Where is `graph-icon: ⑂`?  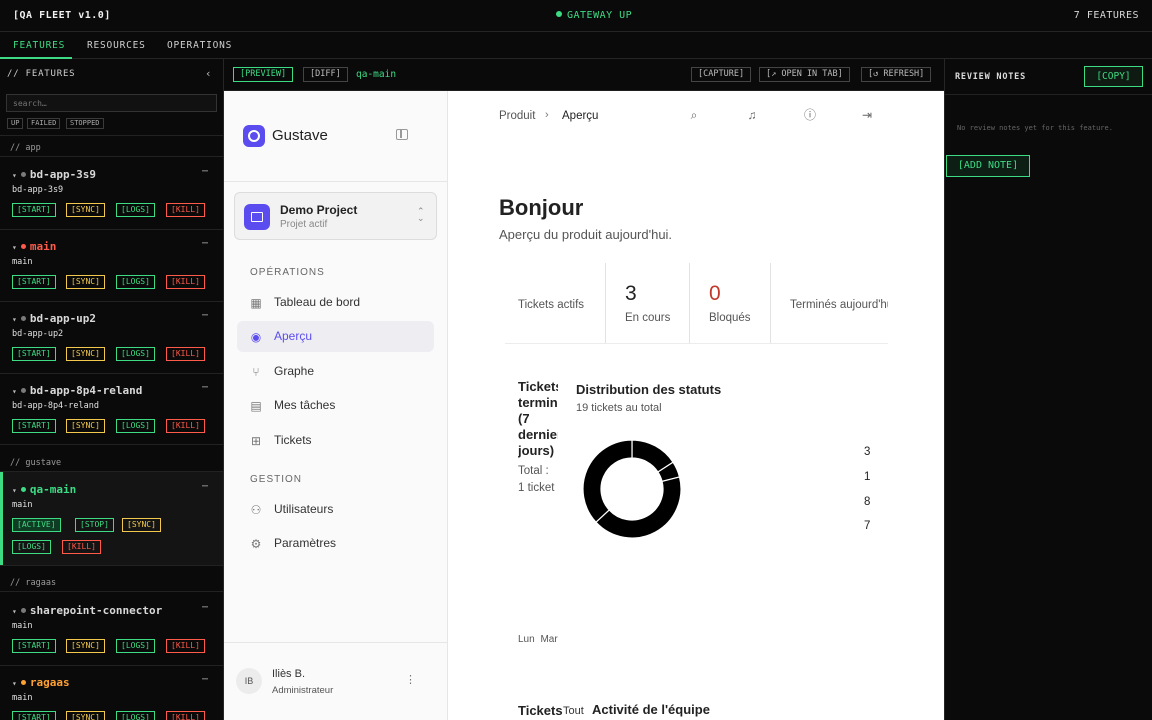
graph-icon: ⑂ is located at coordinates (256, 372).